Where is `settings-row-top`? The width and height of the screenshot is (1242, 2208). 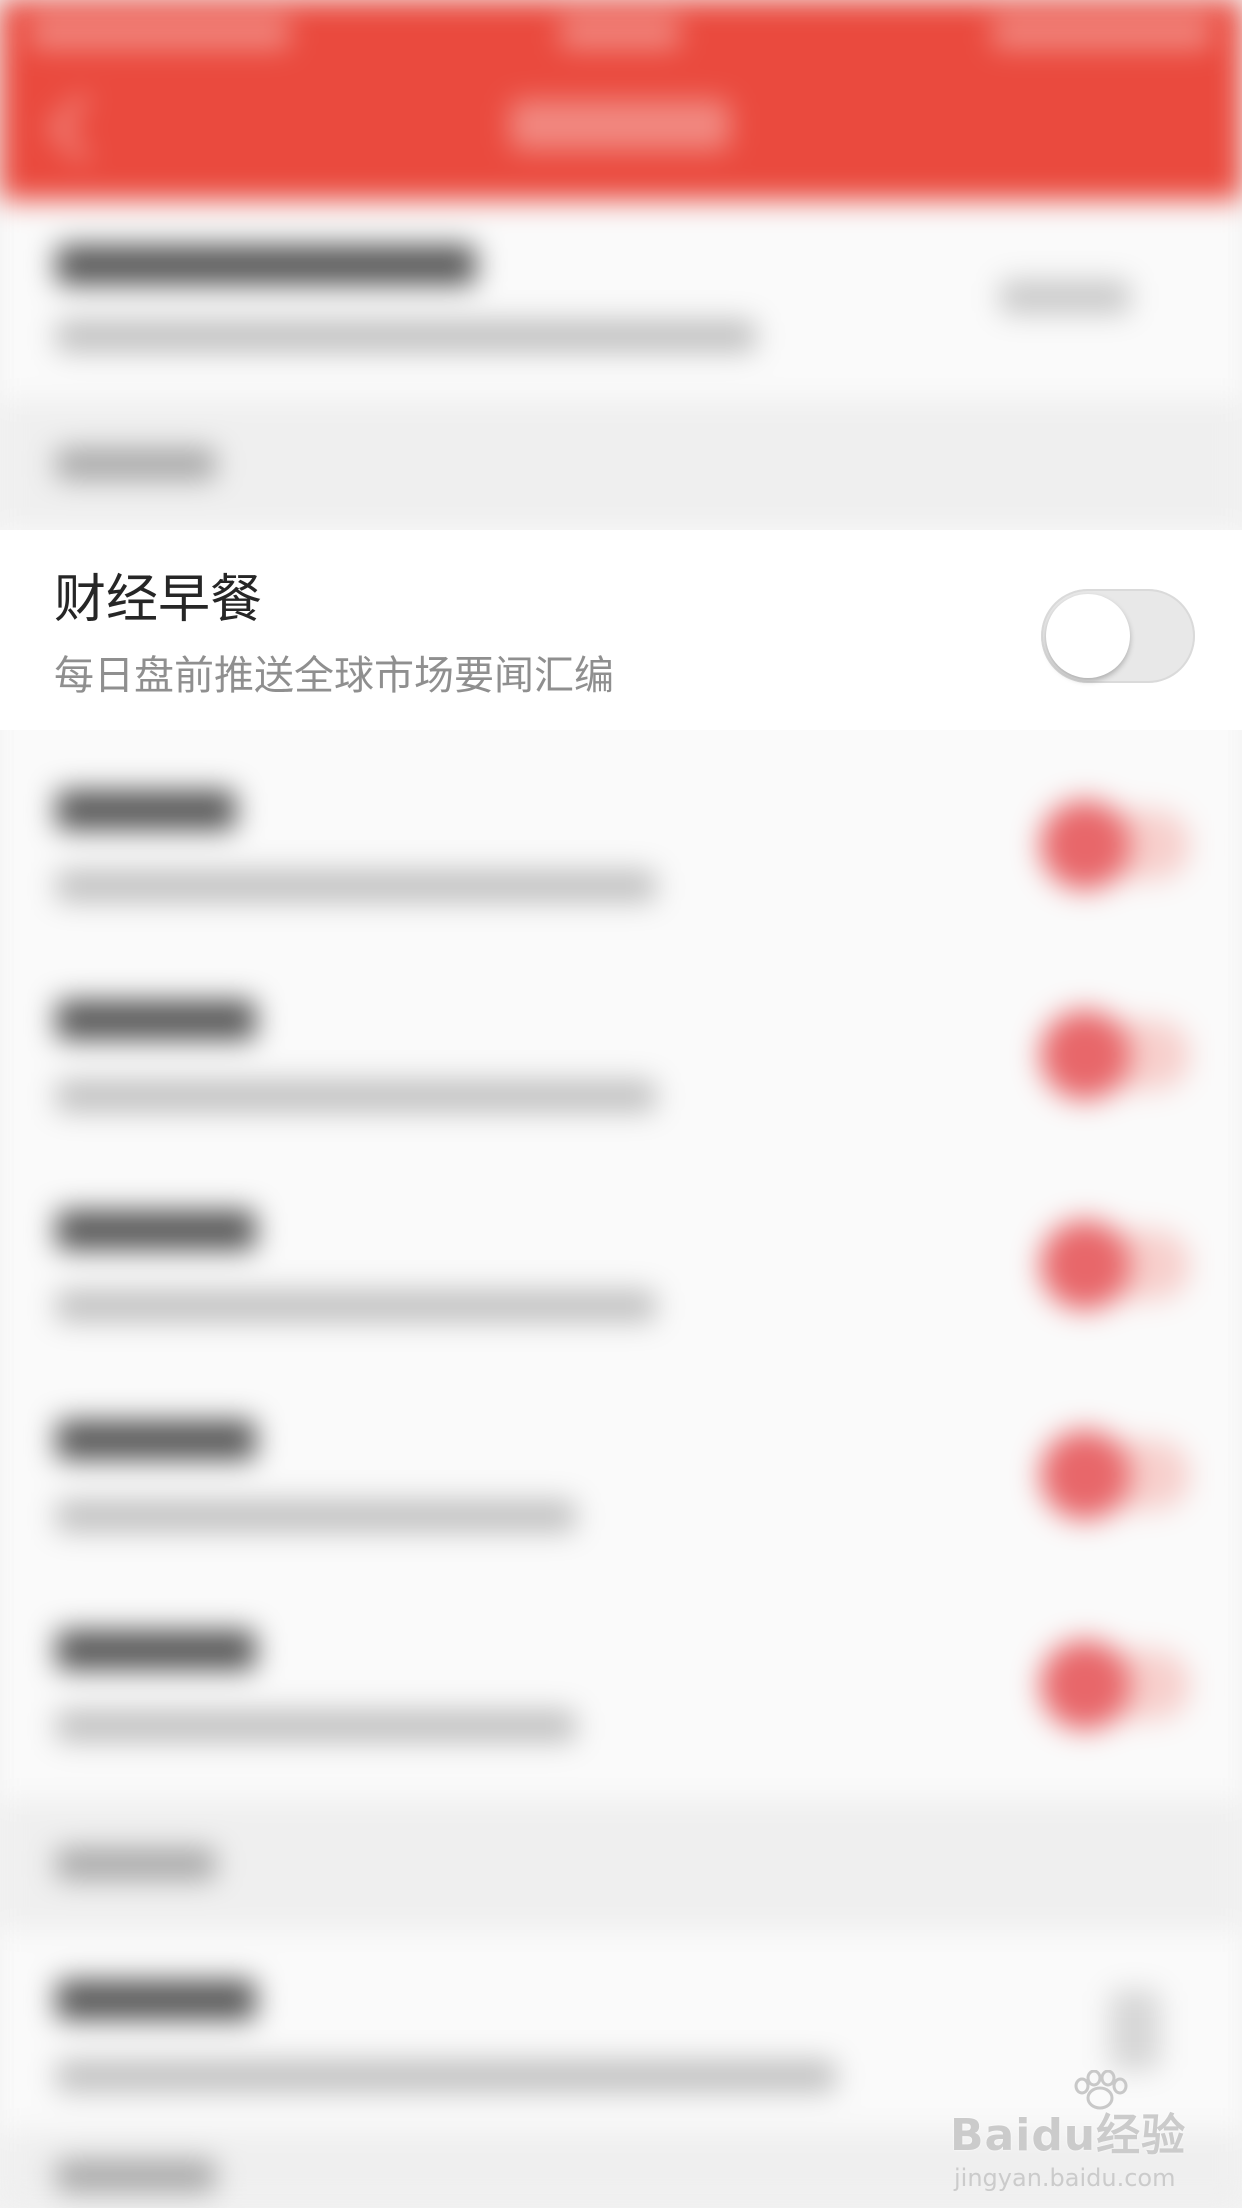
settings-row-top is located at coordinates (621, 300).